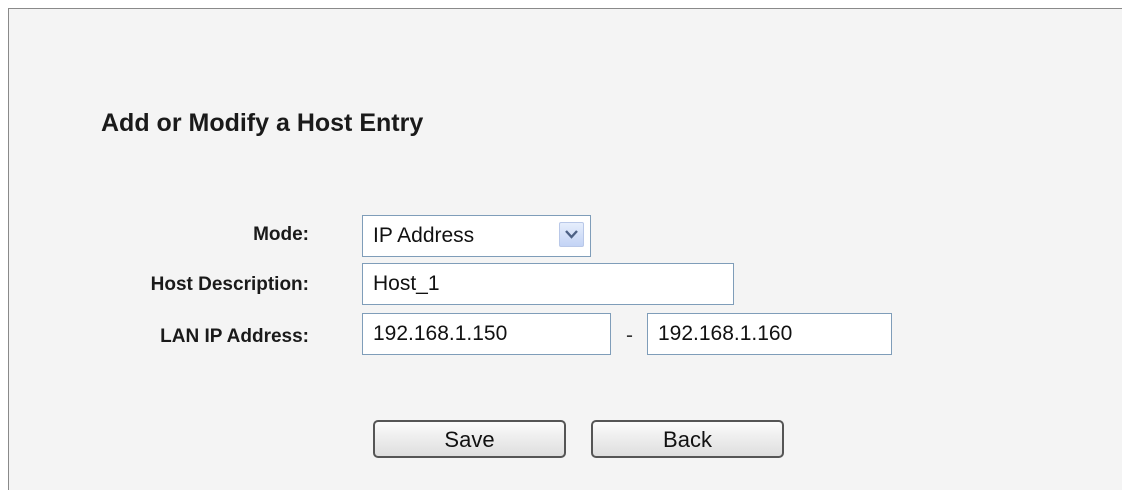 This screenshot has height=490, width=1122. I want to click on page-title: Add or Modify a Host Entry, so click(262, 123).